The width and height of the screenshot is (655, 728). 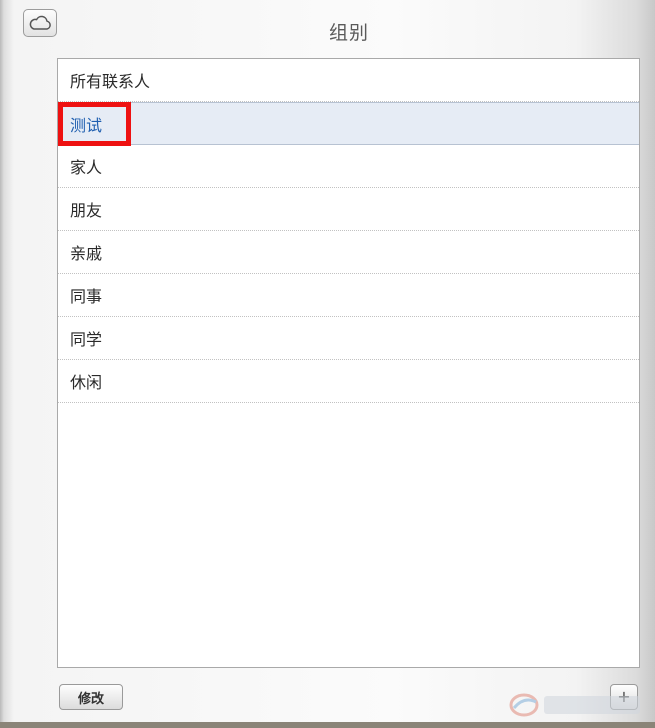 What do you see at coordinates (110, 81) in the screenshot?
I see `group-item-label: 所有联系人` at bounding box center [110, 81].